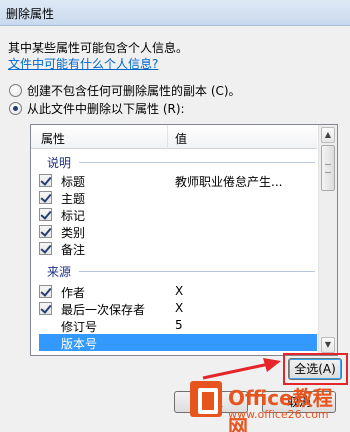 This screenshot has height=432, width=350. Describe the element at coordinates (178, 342) in the screenshot. I see `property-row-selected: 版本号` at that location.